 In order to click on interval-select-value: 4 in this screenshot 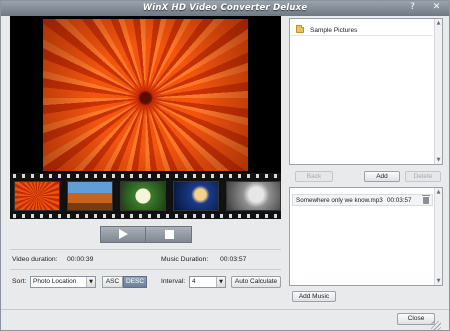, I will do `click(194, 281)`.